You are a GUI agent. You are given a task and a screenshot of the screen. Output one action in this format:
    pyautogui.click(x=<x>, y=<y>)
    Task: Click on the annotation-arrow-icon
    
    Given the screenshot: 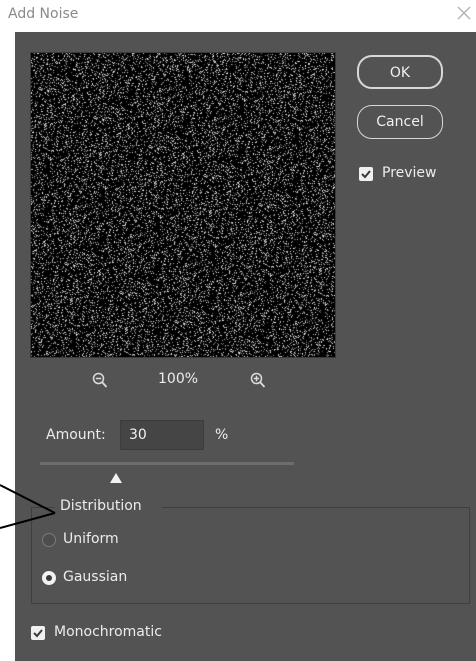 What is the action you would take?
    pyautogui.click(x=30, y=500)
    